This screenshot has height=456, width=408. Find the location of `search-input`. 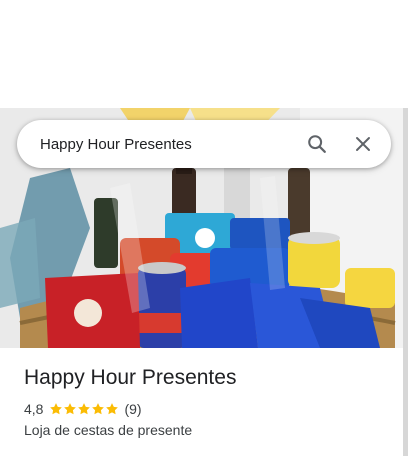

search-input is located at coordinates (157, 144).